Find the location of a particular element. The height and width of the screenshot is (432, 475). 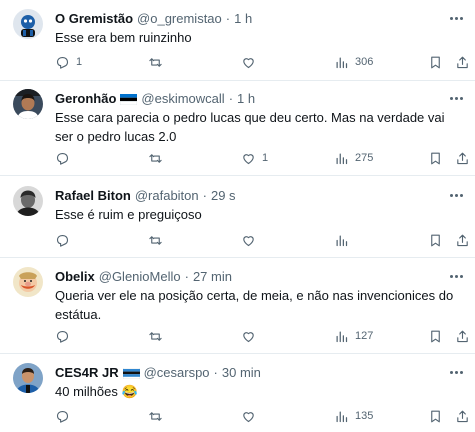

display-name: CES4R JR is located at coordinates (87, 372).